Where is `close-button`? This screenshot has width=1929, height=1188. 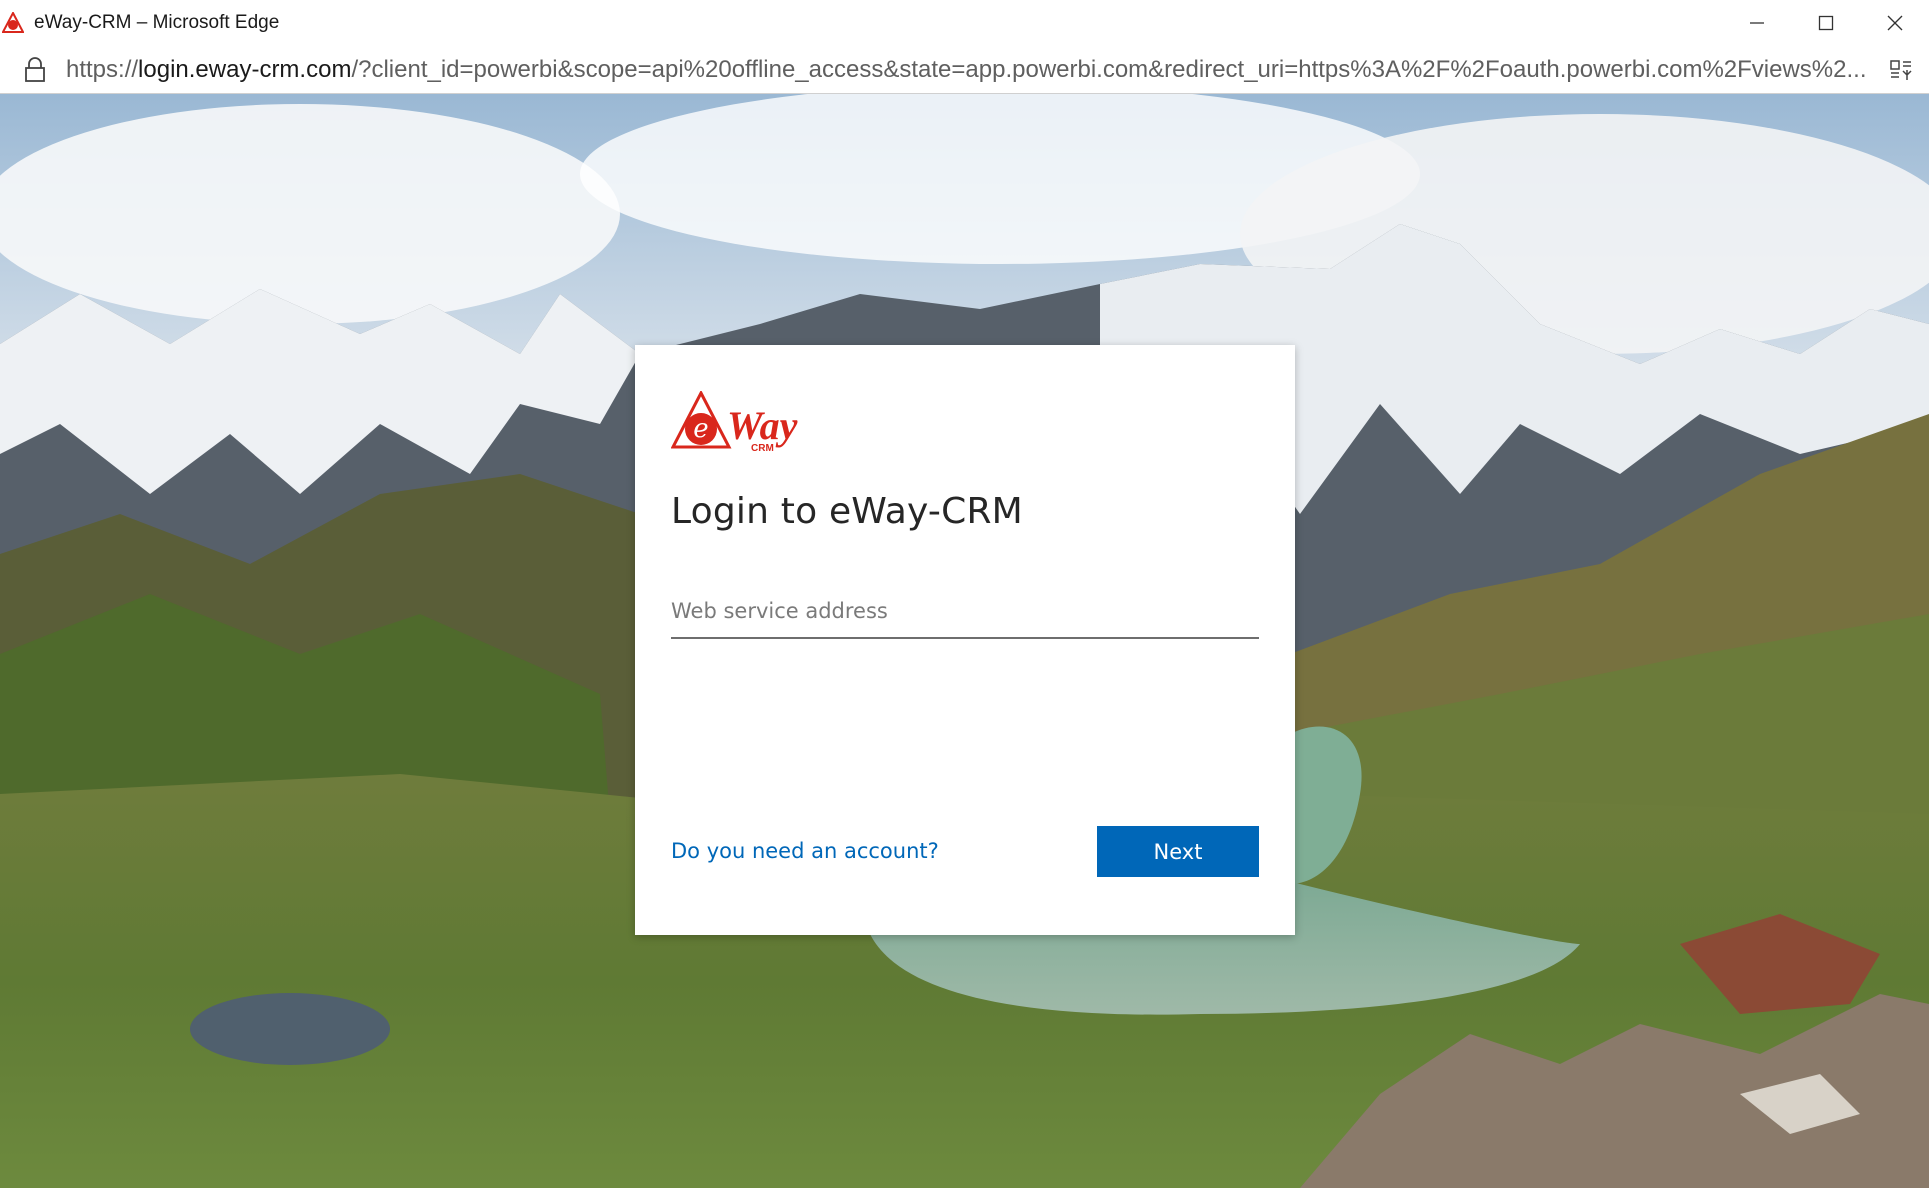 close-button is located at coordinates (1894, 23).